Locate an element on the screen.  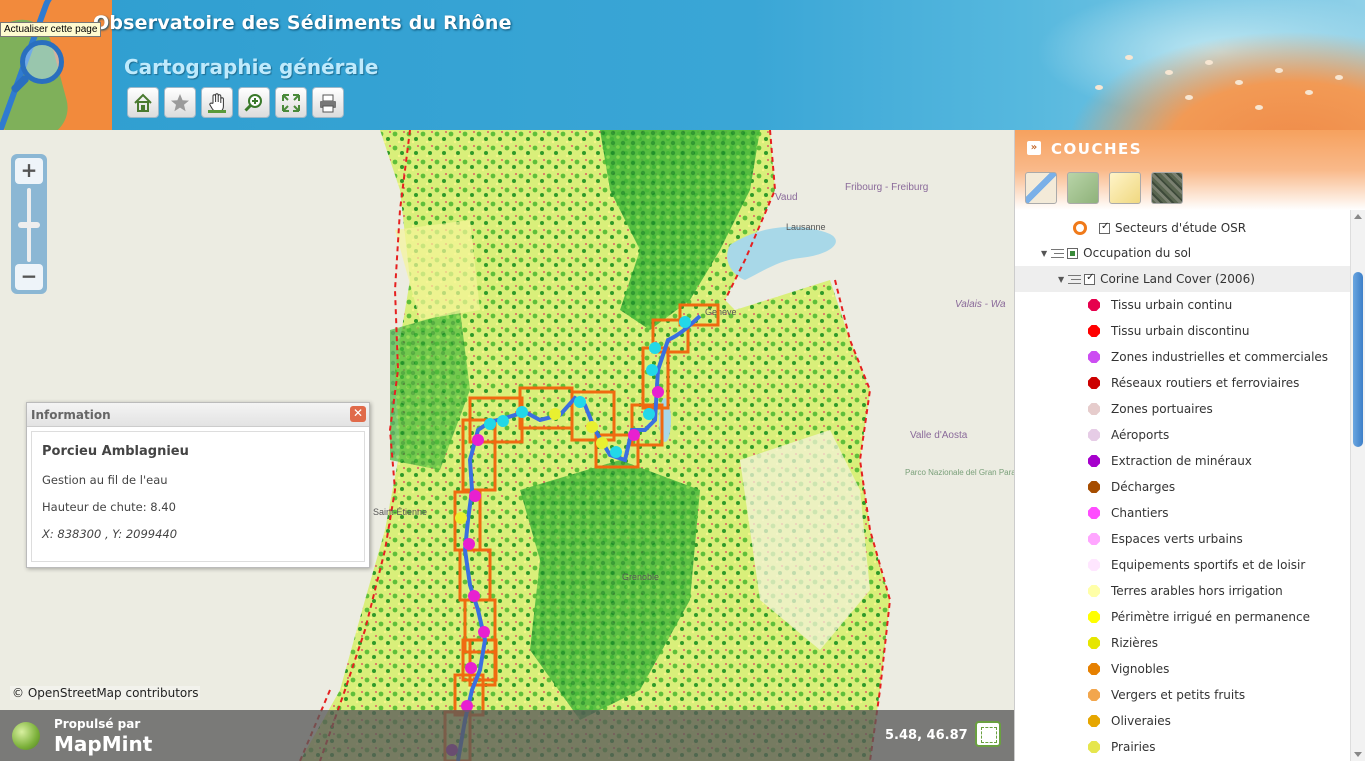
full-extent-button is located at coordinates (291, 102).